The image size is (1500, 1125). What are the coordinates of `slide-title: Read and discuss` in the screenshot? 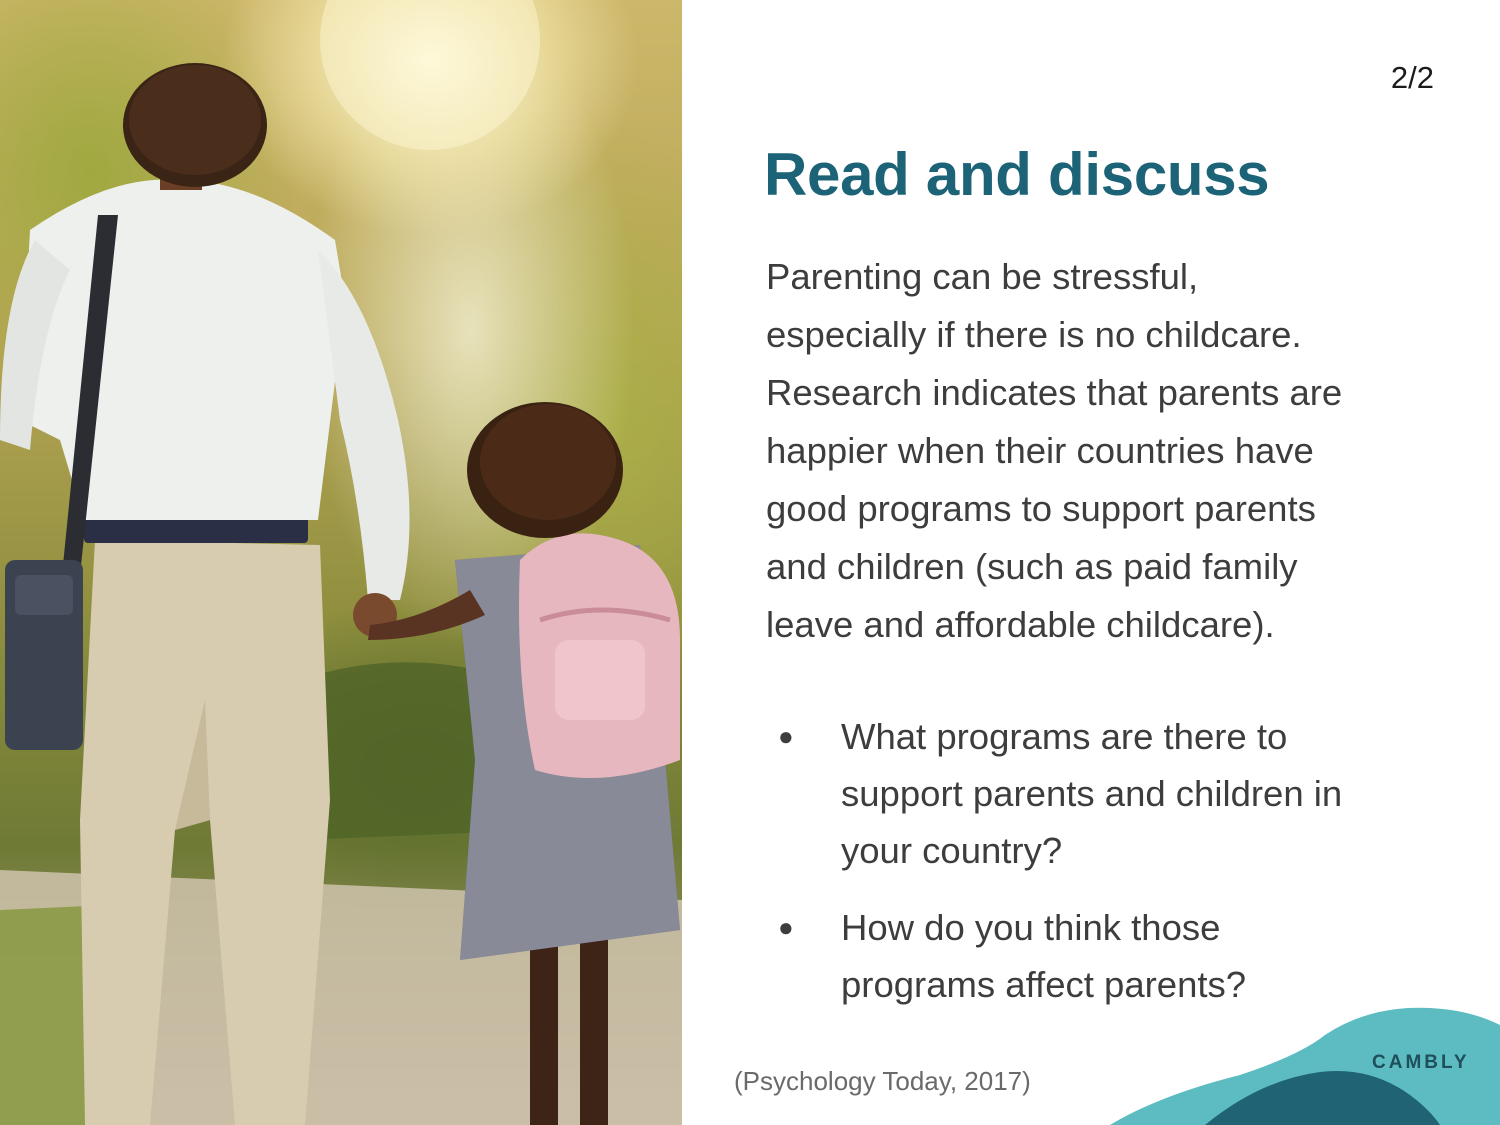 It's located at (1017, 174).